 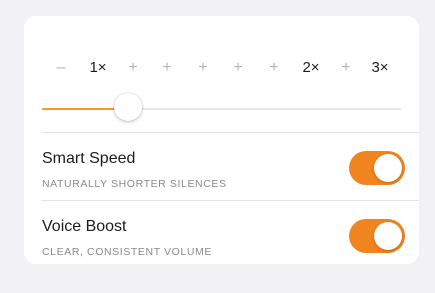 I want to click on speed-tick-1x: 1×, so click(x=97, y=68).